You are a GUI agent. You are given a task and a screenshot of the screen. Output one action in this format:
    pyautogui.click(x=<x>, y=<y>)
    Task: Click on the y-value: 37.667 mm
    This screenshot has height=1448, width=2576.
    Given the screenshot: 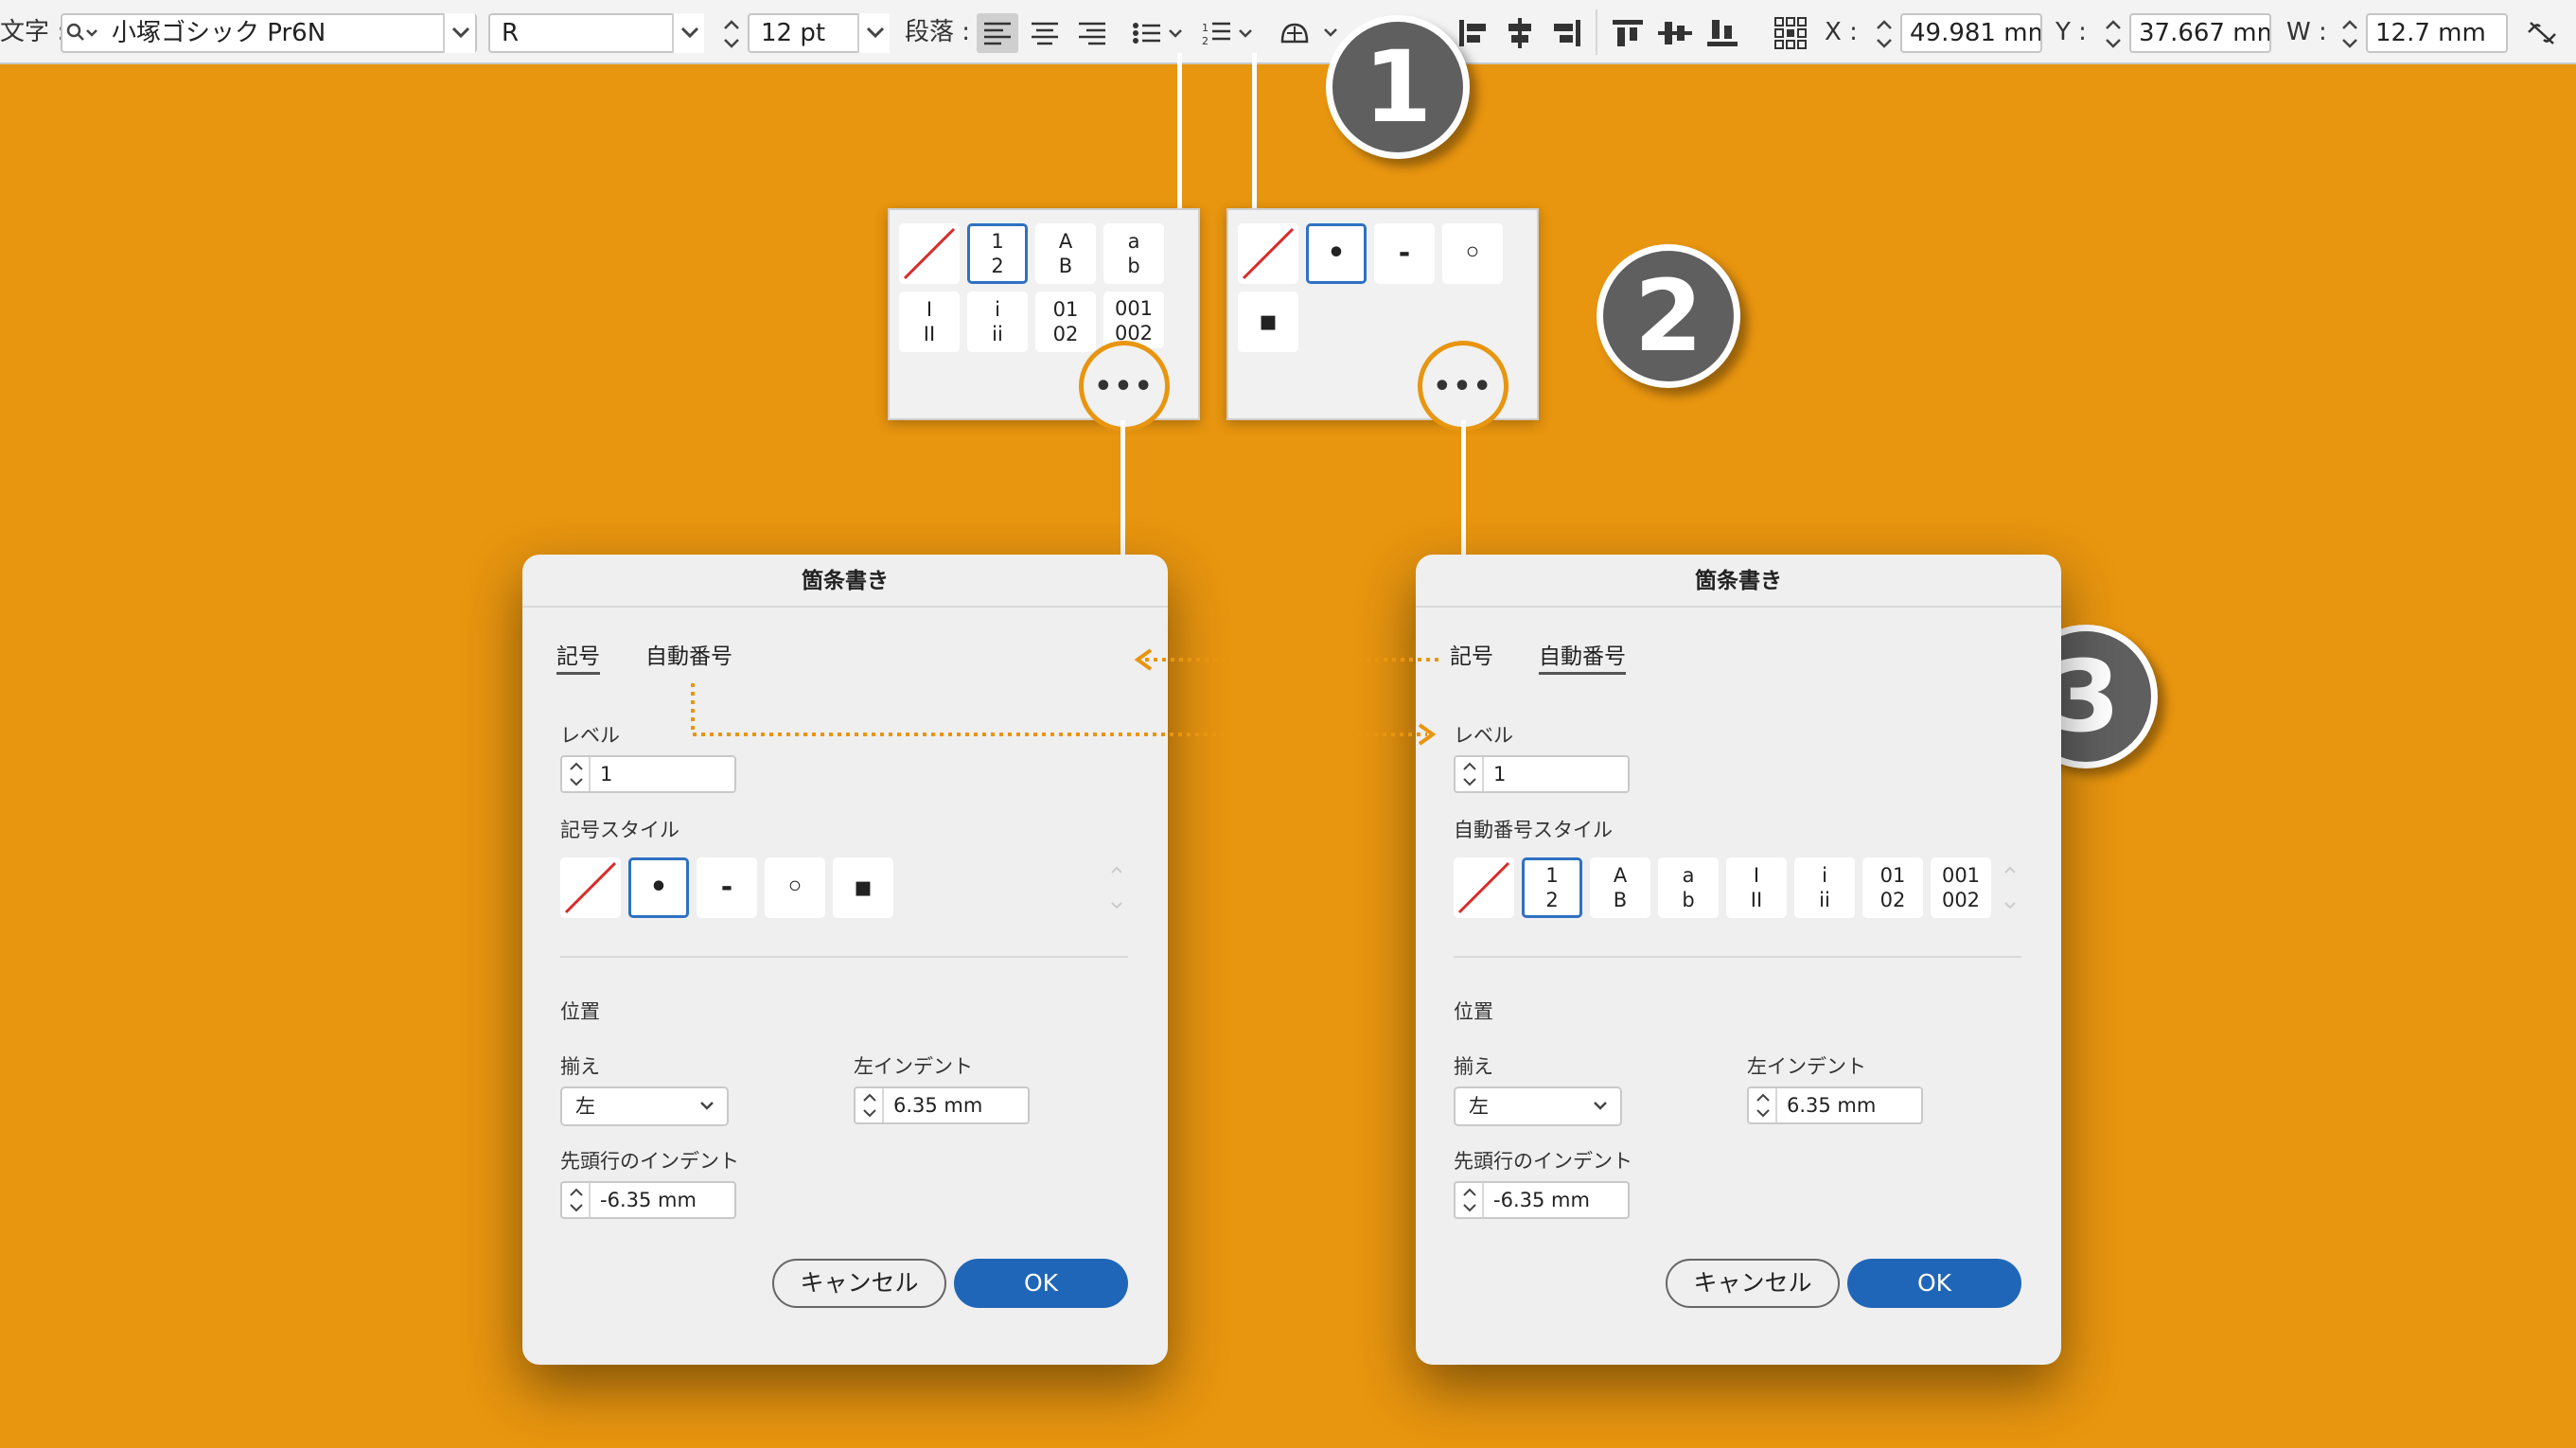 What is the action you would take?
    pyautogui.click(x=2205, y=33)
    